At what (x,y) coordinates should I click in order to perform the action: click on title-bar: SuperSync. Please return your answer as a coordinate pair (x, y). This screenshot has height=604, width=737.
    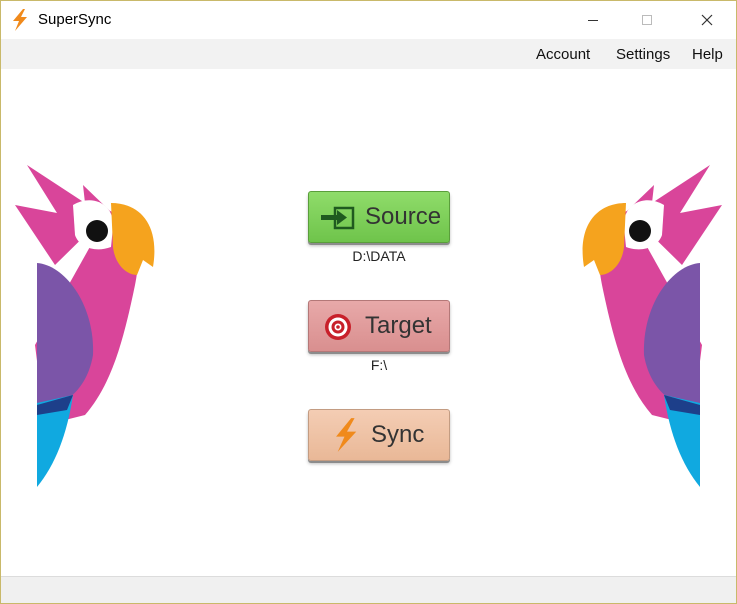
    Looking at the image, I should click on (368, 20).